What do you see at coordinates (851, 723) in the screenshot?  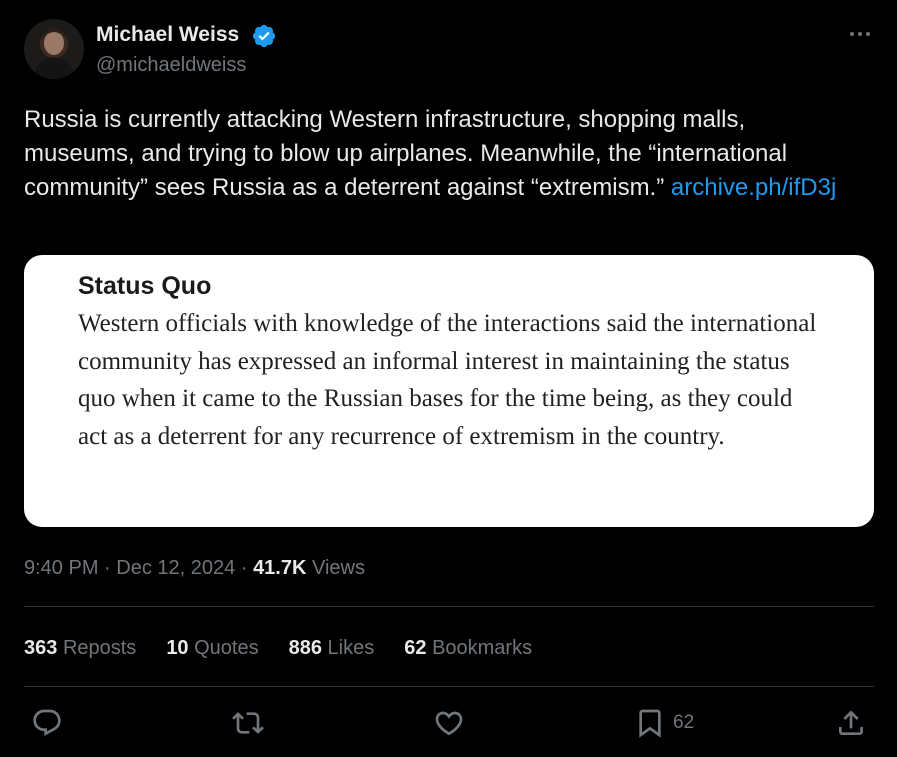 I see `share-icon` at bounding box center [851, 723].